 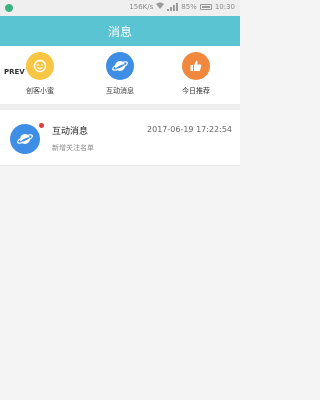 I want to click on unread-badge, so click(x=41, y=125).